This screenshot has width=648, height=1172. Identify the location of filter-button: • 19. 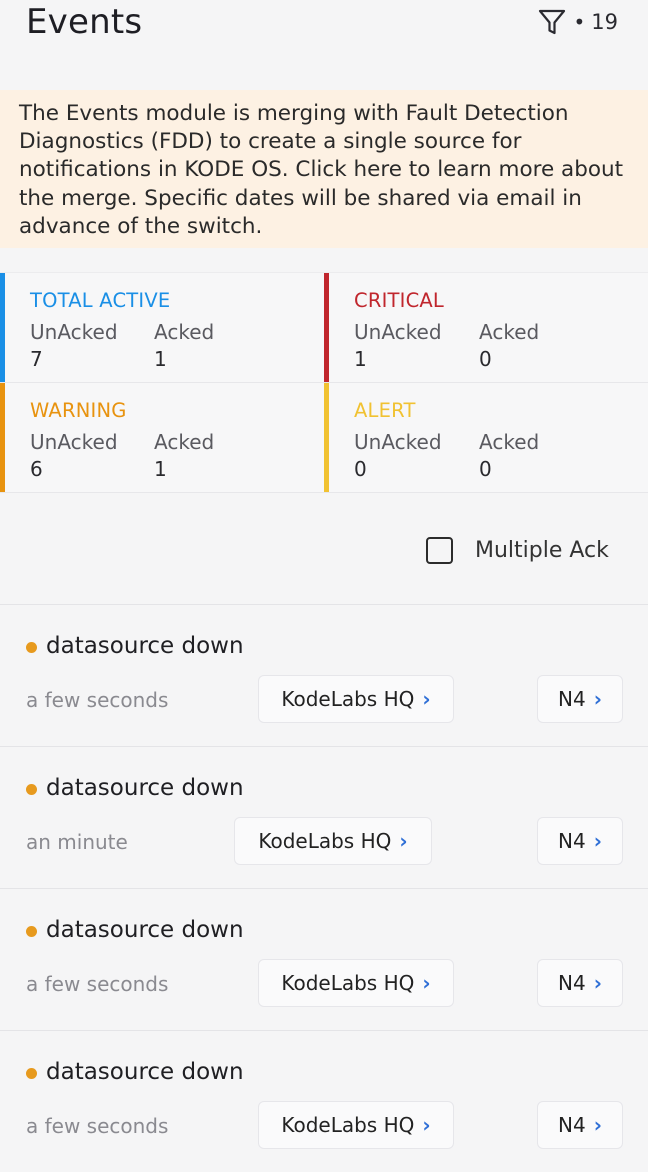
(577, 22).